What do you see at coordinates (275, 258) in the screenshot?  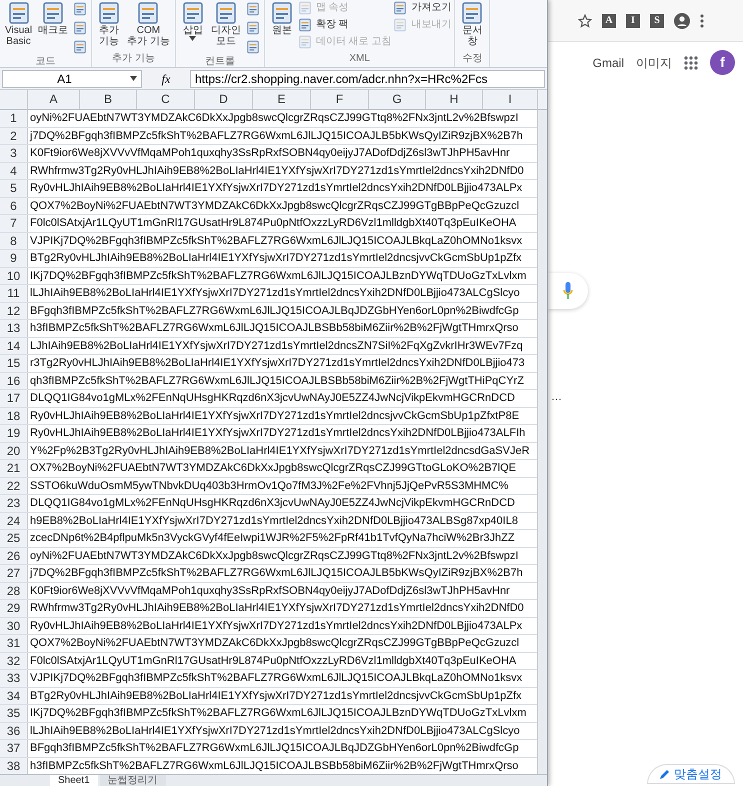 I see `table-cell-text: BTg2Ry0vHLJhIAih9EB8%2BoLIaHrl4IE1YXfYsjwXrI7DY271zd1sYmrtIel2dncsjvvCkGcmSbUp1pZfx` at bounding box center [275, 258].